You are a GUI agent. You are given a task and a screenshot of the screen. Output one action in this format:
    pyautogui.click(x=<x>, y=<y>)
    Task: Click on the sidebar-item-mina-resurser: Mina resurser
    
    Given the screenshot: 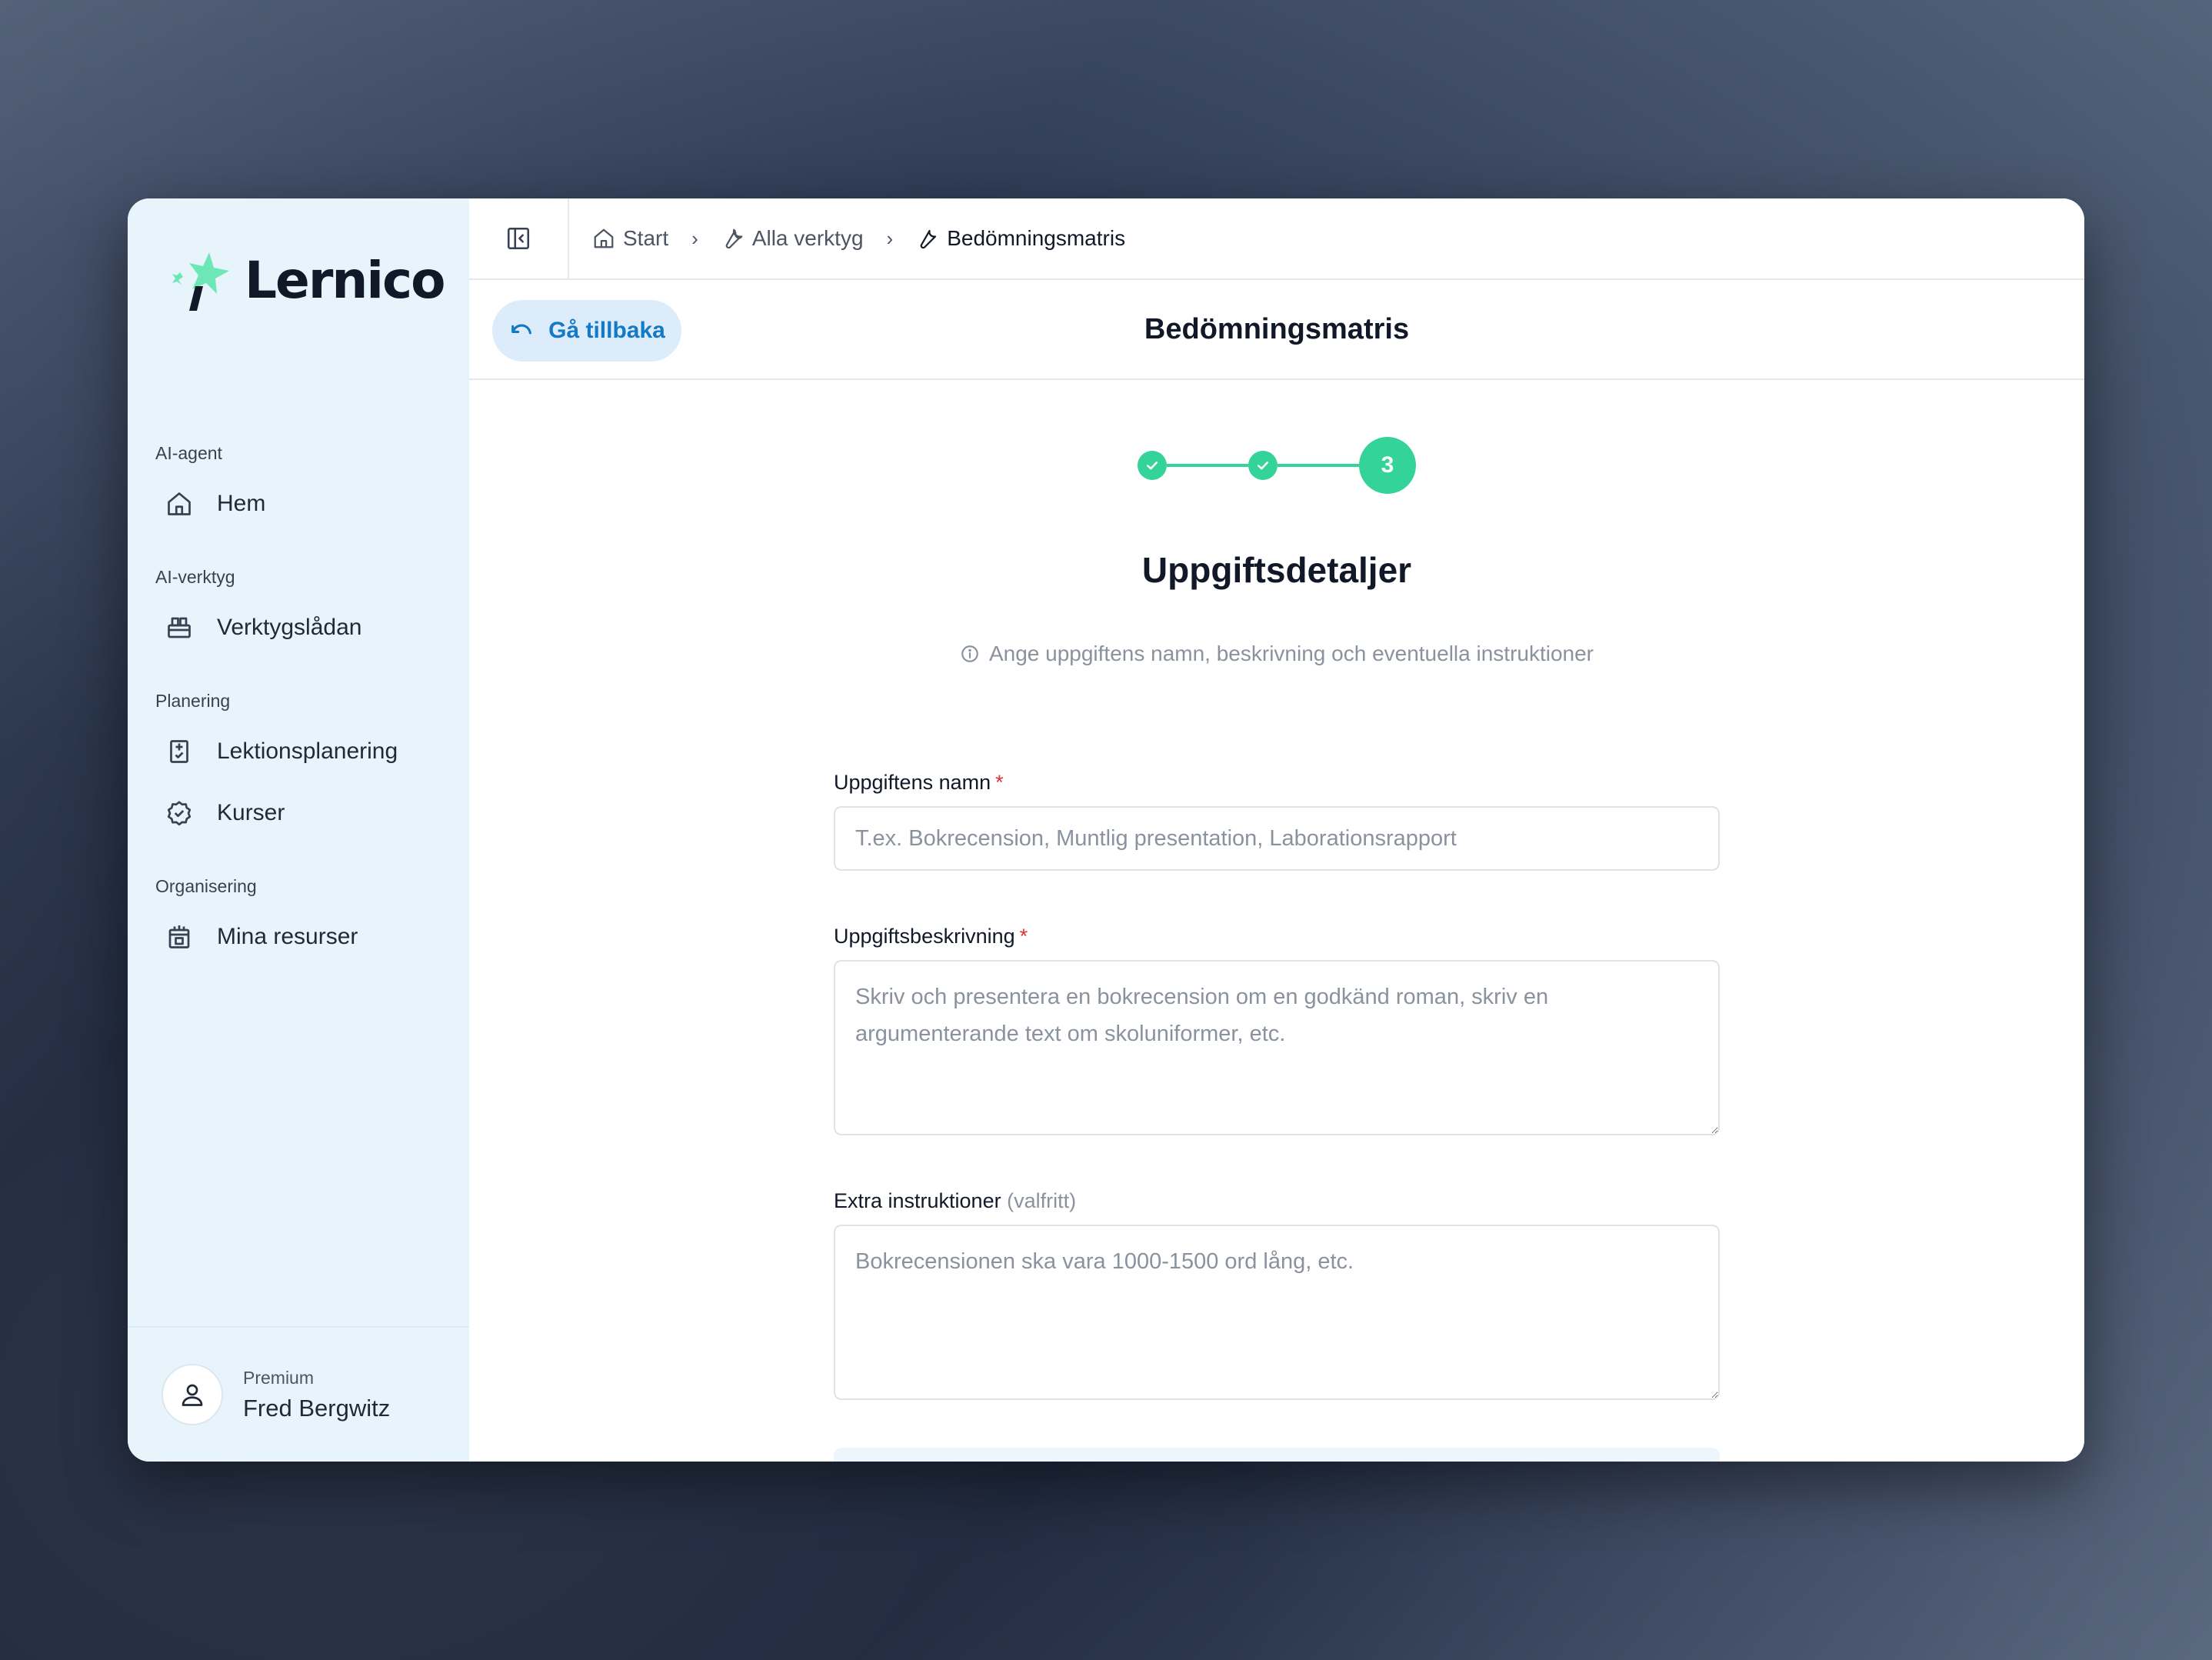 What is the action you would take?
    pyautogui.click(x=304, y=937)
    